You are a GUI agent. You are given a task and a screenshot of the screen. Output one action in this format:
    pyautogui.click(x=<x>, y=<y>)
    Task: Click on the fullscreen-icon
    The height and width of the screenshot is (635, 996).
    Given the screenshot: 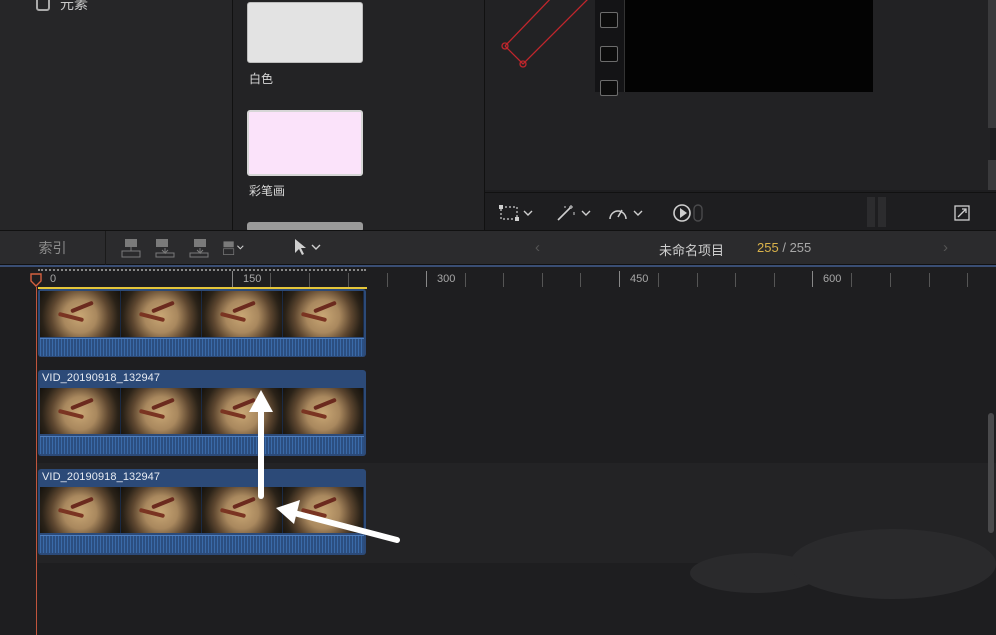 What is the action you would take?
    pyautogui.click(x=962, y=213)
    